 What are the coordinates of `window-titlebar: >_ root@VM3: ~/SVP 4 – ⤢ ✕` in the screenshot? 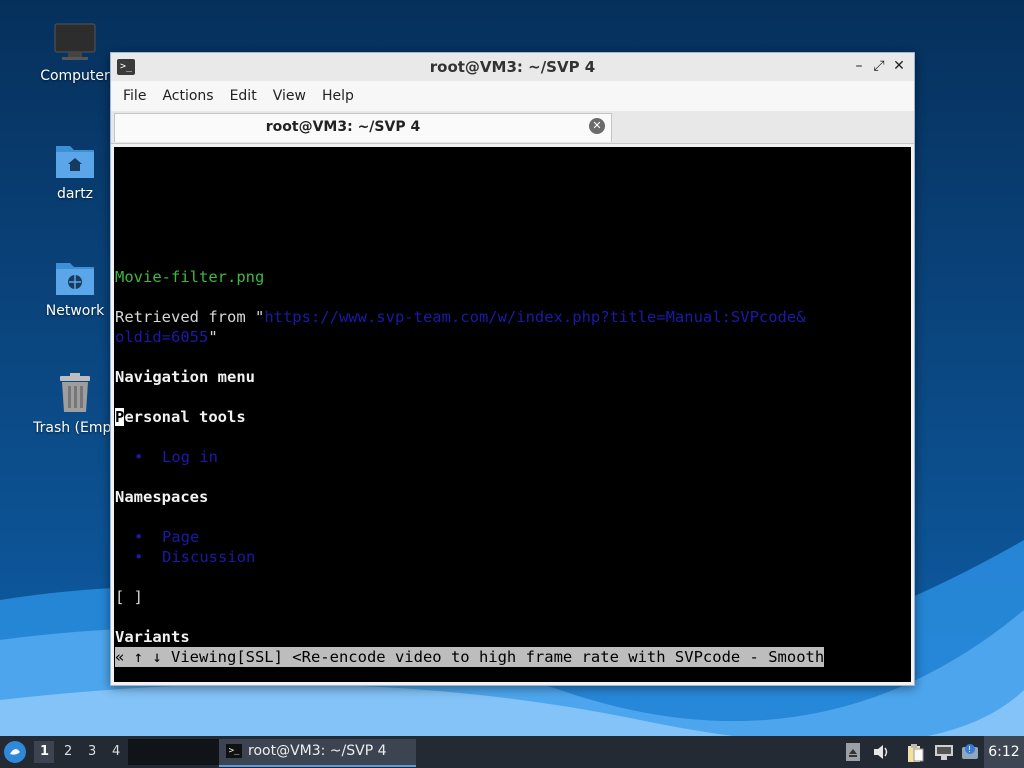 It's located at (512, 67).